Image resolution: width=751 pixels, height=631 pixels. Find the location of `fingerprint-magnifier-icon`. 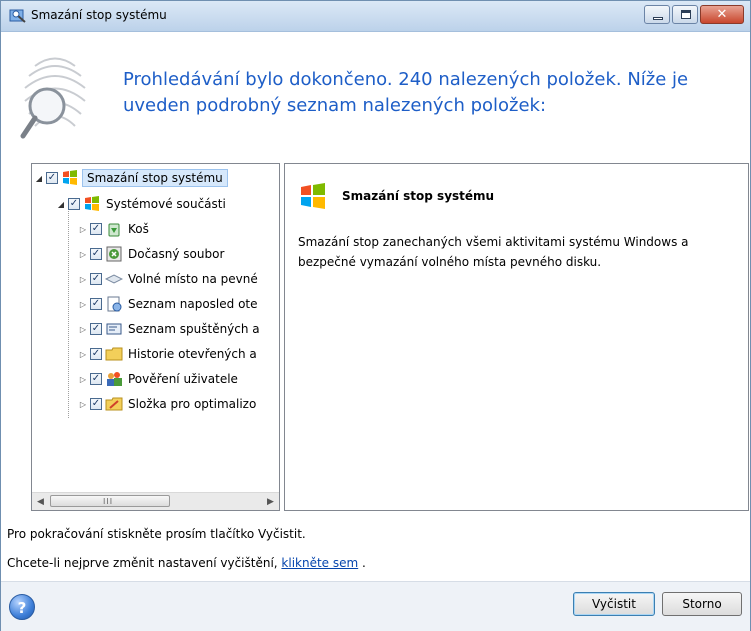

fingerprint-magnifier-icon is located at coordinates (53, 98).